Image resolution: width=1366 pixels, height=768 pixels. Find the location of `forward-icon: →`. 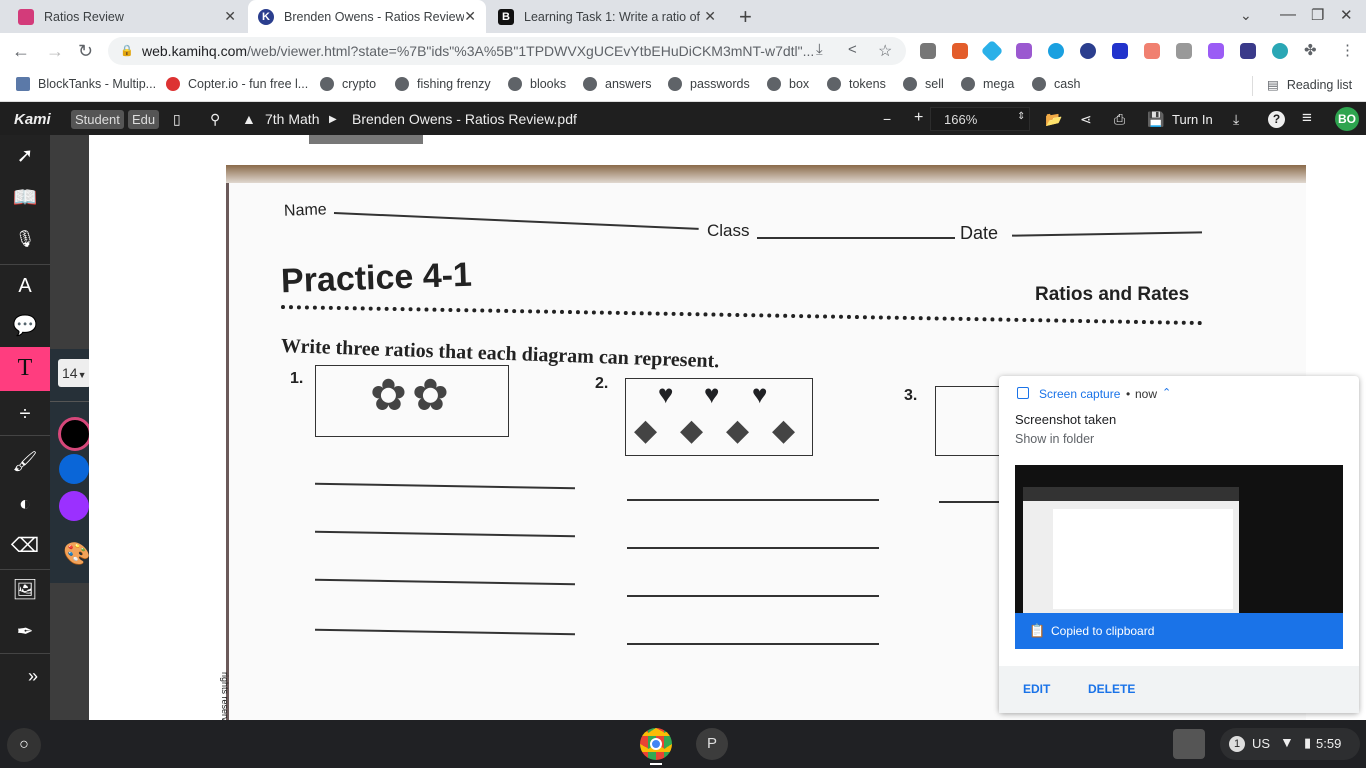

forward-icon: → is located at coordinates (55, 51).